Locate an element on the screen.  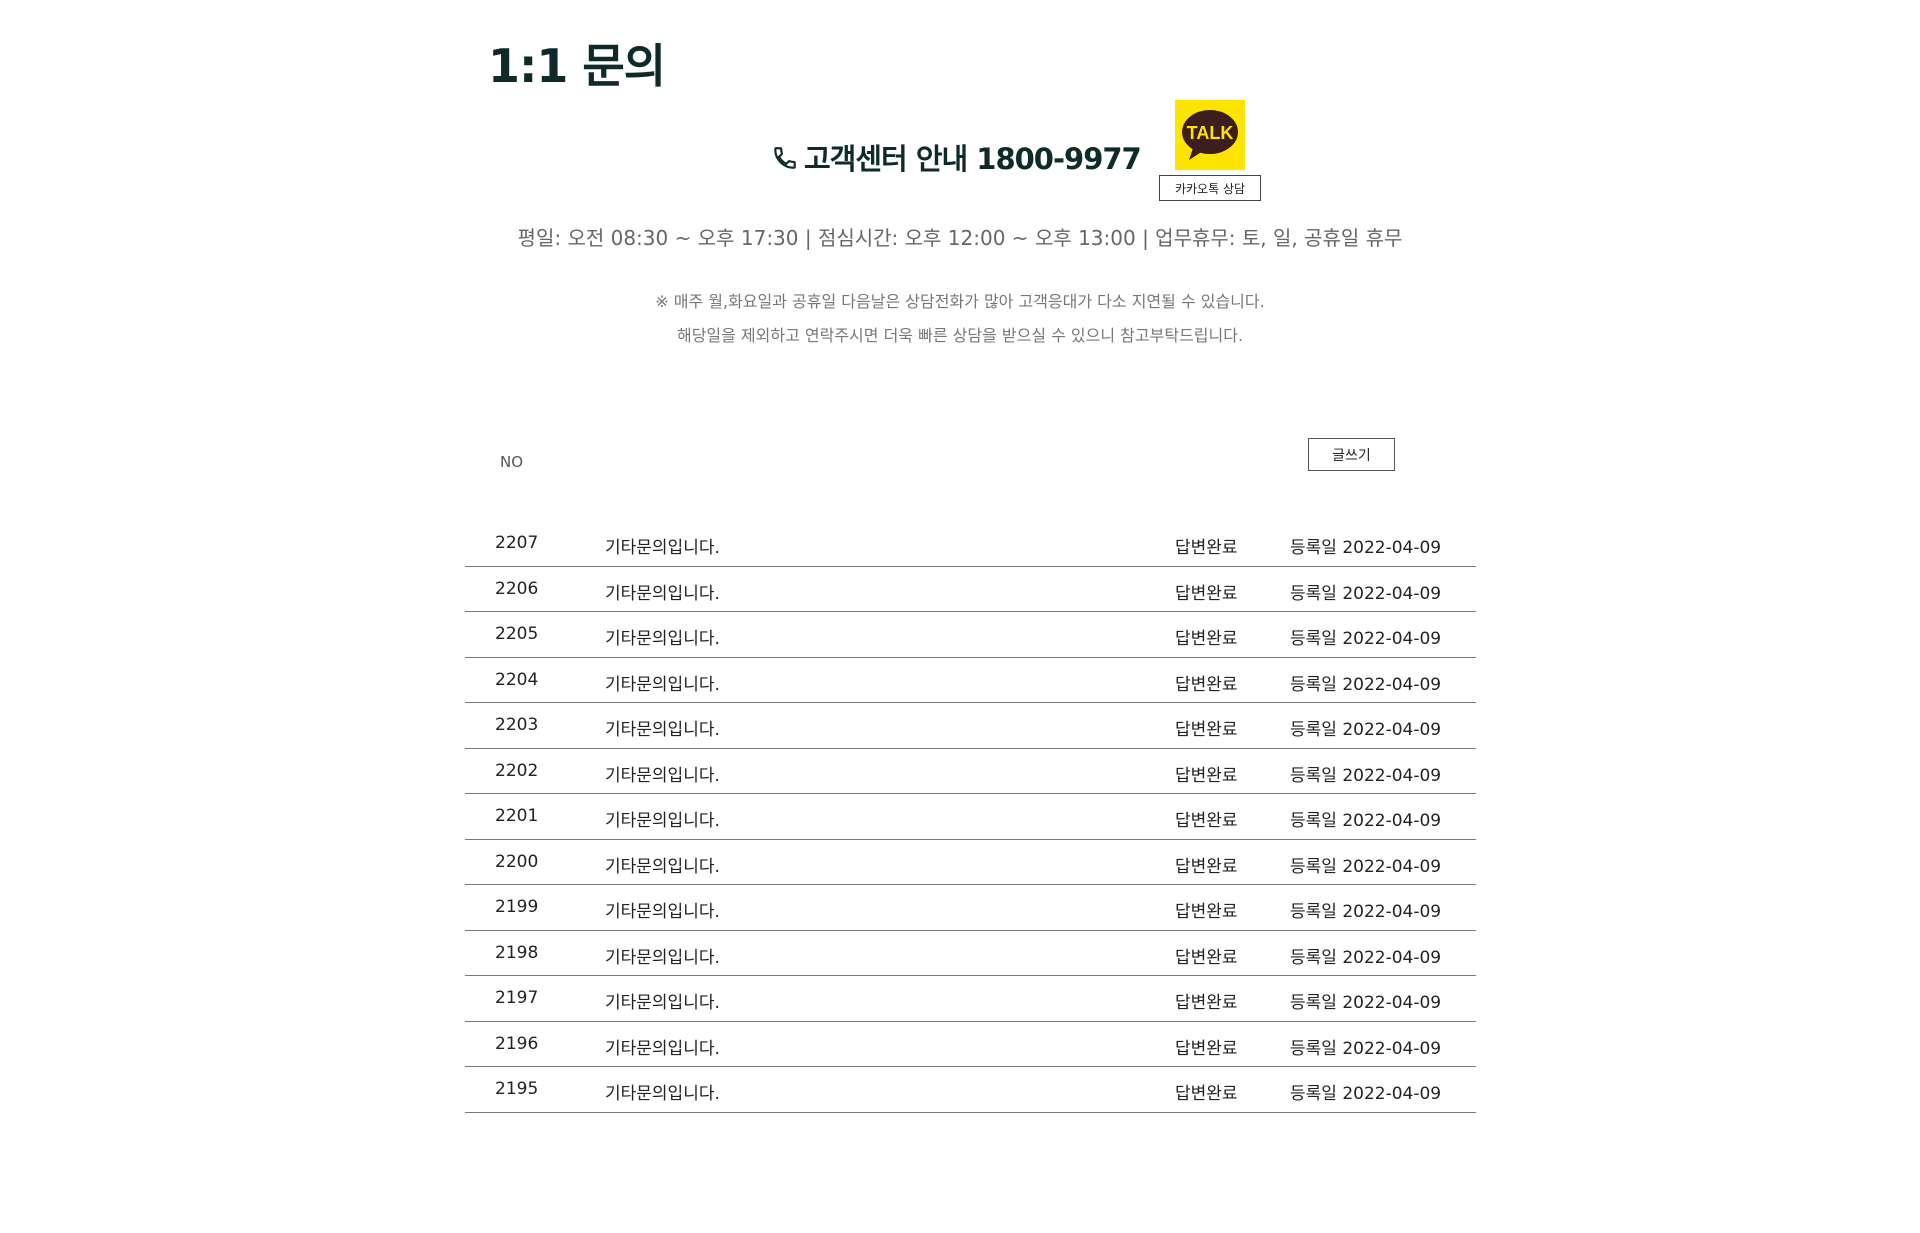
inquiry-row: 2200 기타문의입니다. 답변완료 등록일 2022-04-09 is located at coordinates (970, 862).